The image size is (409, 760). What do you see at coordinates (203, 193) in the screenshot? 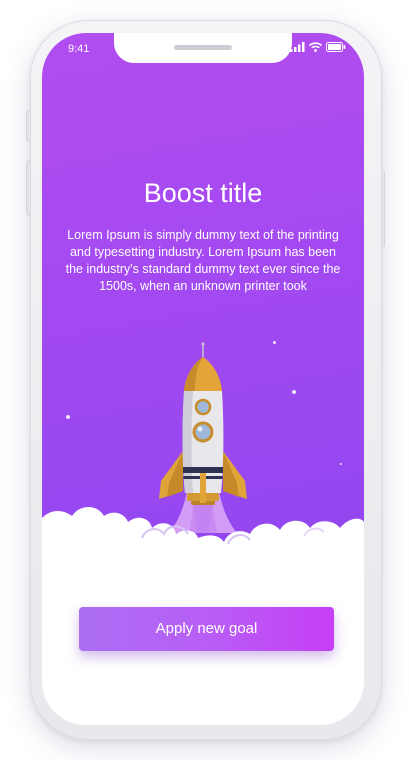
I see `boost-title: Boost title` at bounding box center [203, 193].